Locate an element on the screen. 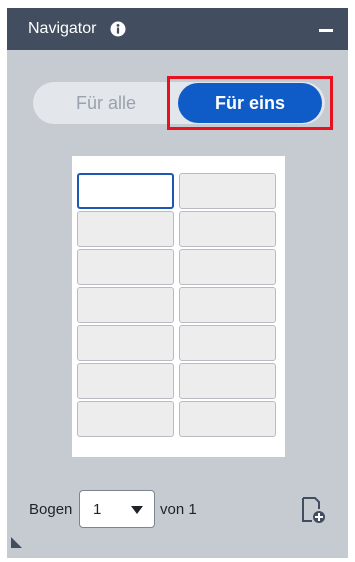  panel-header: Navigator is located at coordinates (177, 29).